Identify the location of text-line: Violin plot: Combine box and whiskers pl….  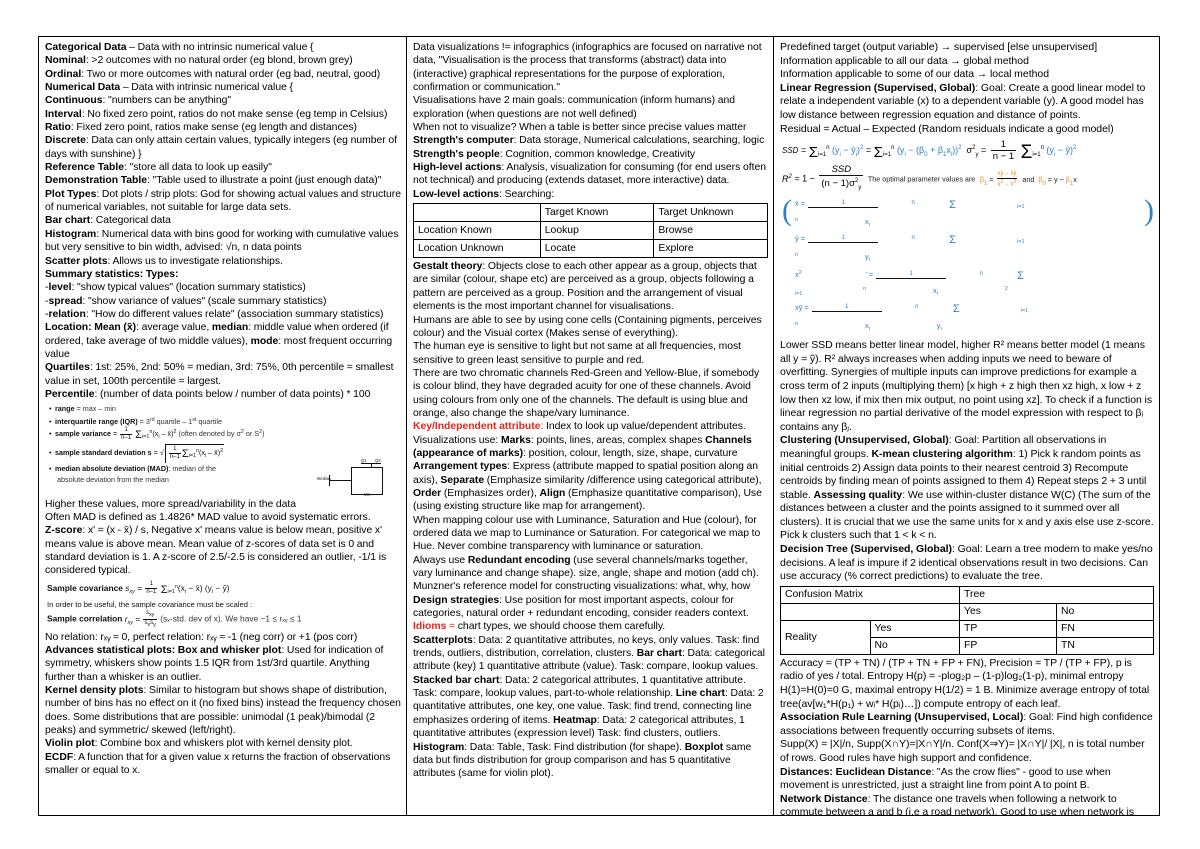
(199, 744).